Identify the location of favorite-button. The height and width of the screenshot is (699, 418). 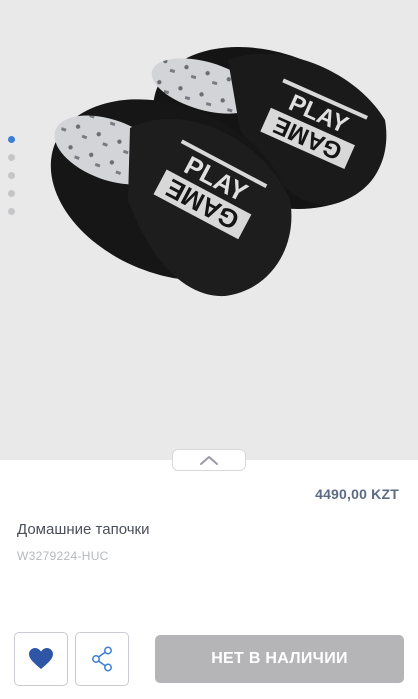
(41, 659).